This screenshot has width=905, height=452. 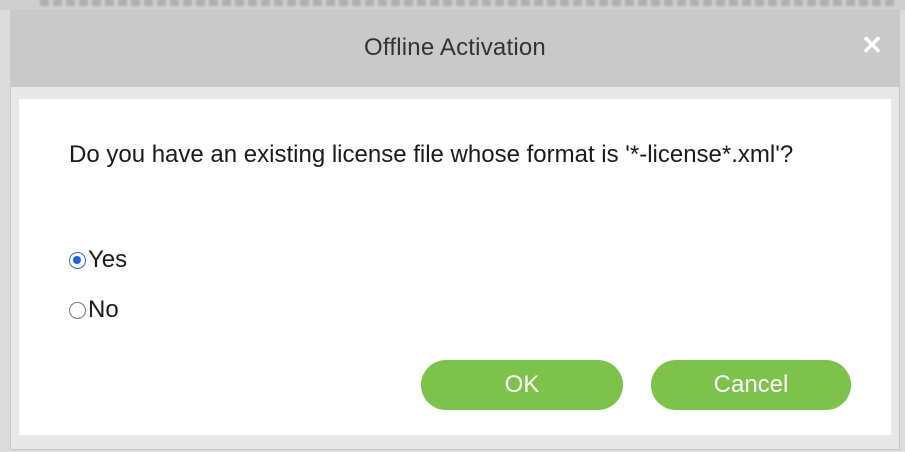 I want to click on option-yes: Yes, so click(x=98, y=260).